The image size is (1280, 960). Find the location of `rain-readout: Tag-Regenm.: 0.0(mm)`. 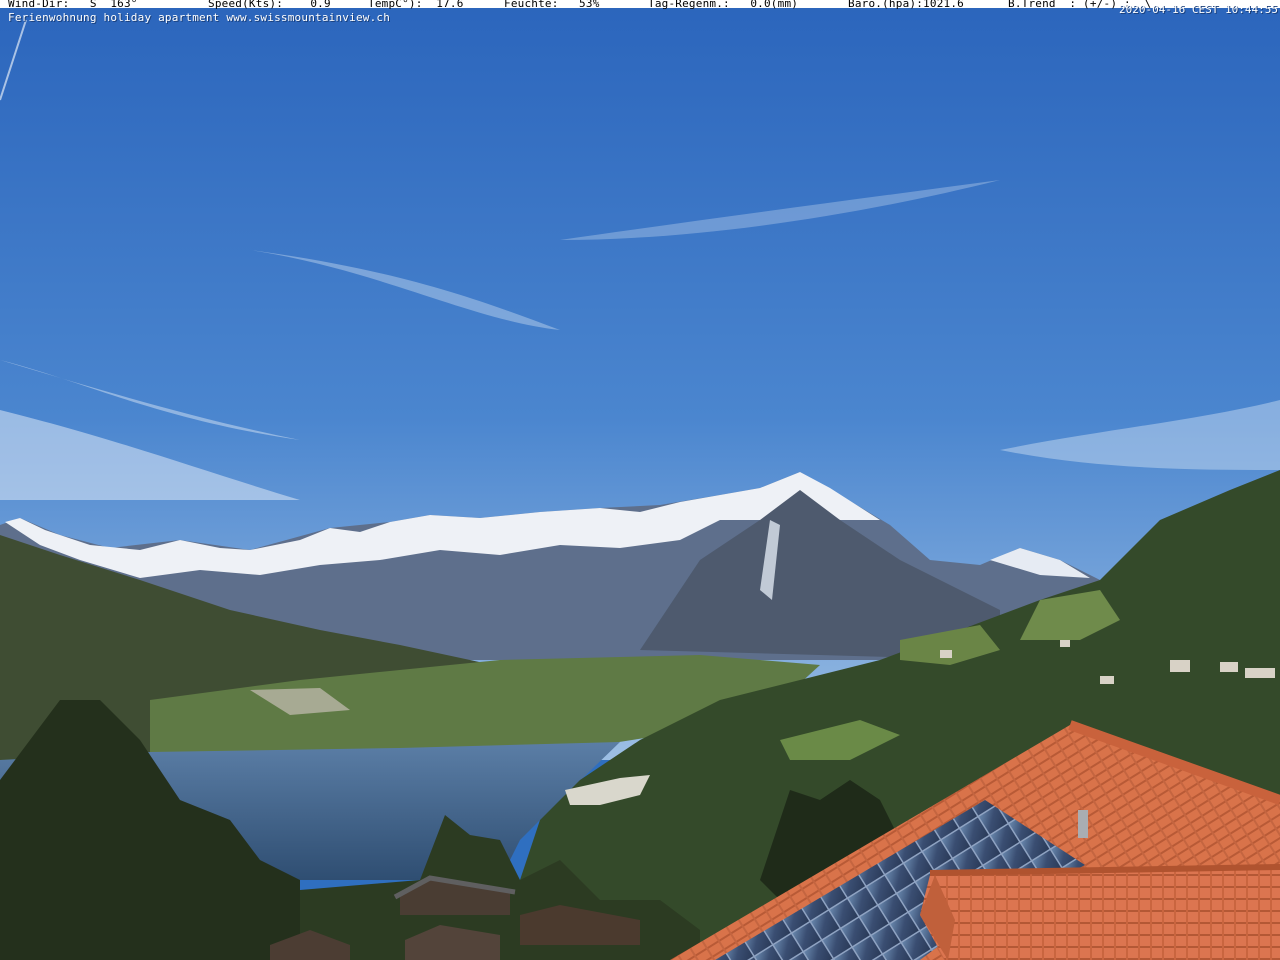

rain-readout: Tag-Regenm.: 0.0(mm) is located at coordinates (723, 5).